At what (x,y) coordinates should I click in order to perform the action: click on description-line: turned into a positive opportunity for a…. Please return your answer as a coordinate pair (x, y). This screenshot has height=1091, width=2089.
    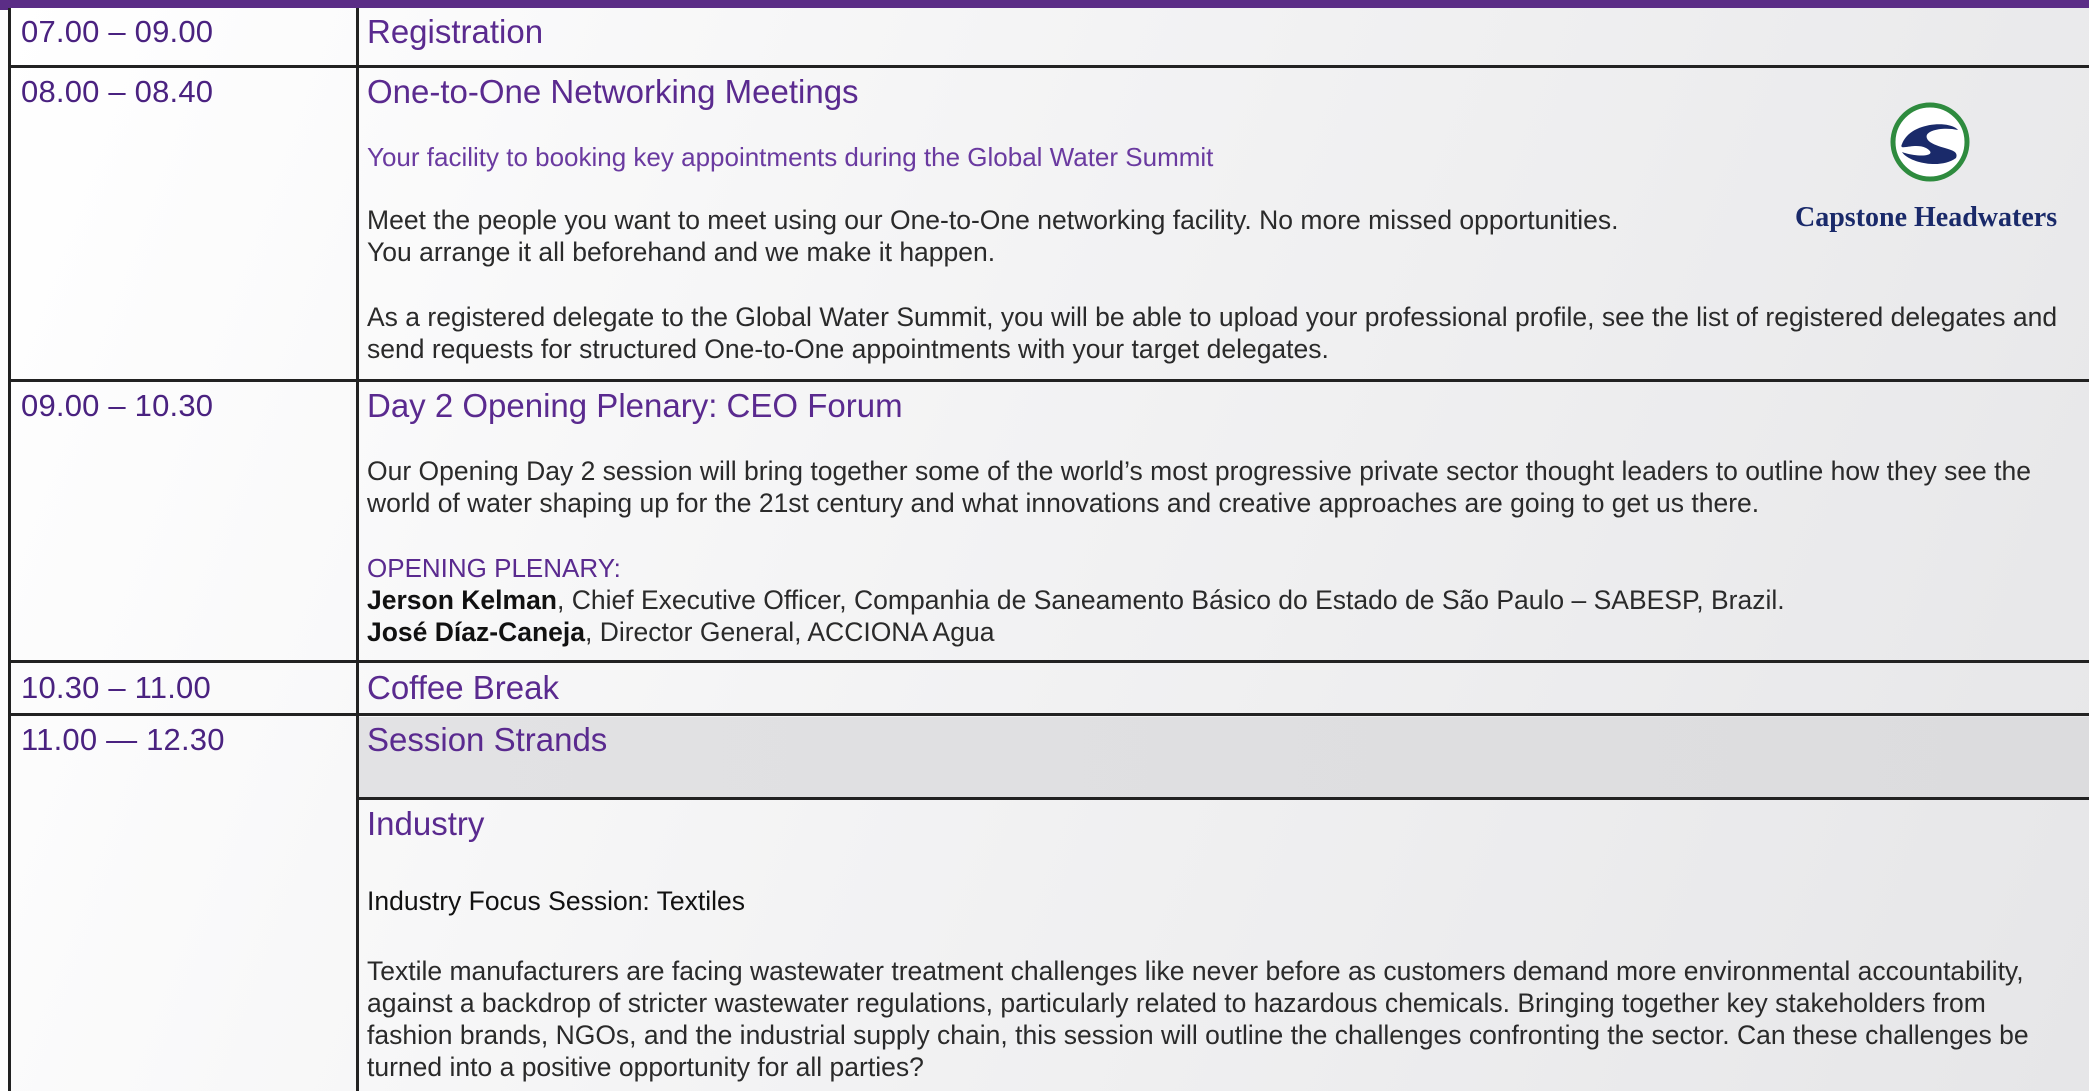
    Looking at the image, I should click on (645, 1067).